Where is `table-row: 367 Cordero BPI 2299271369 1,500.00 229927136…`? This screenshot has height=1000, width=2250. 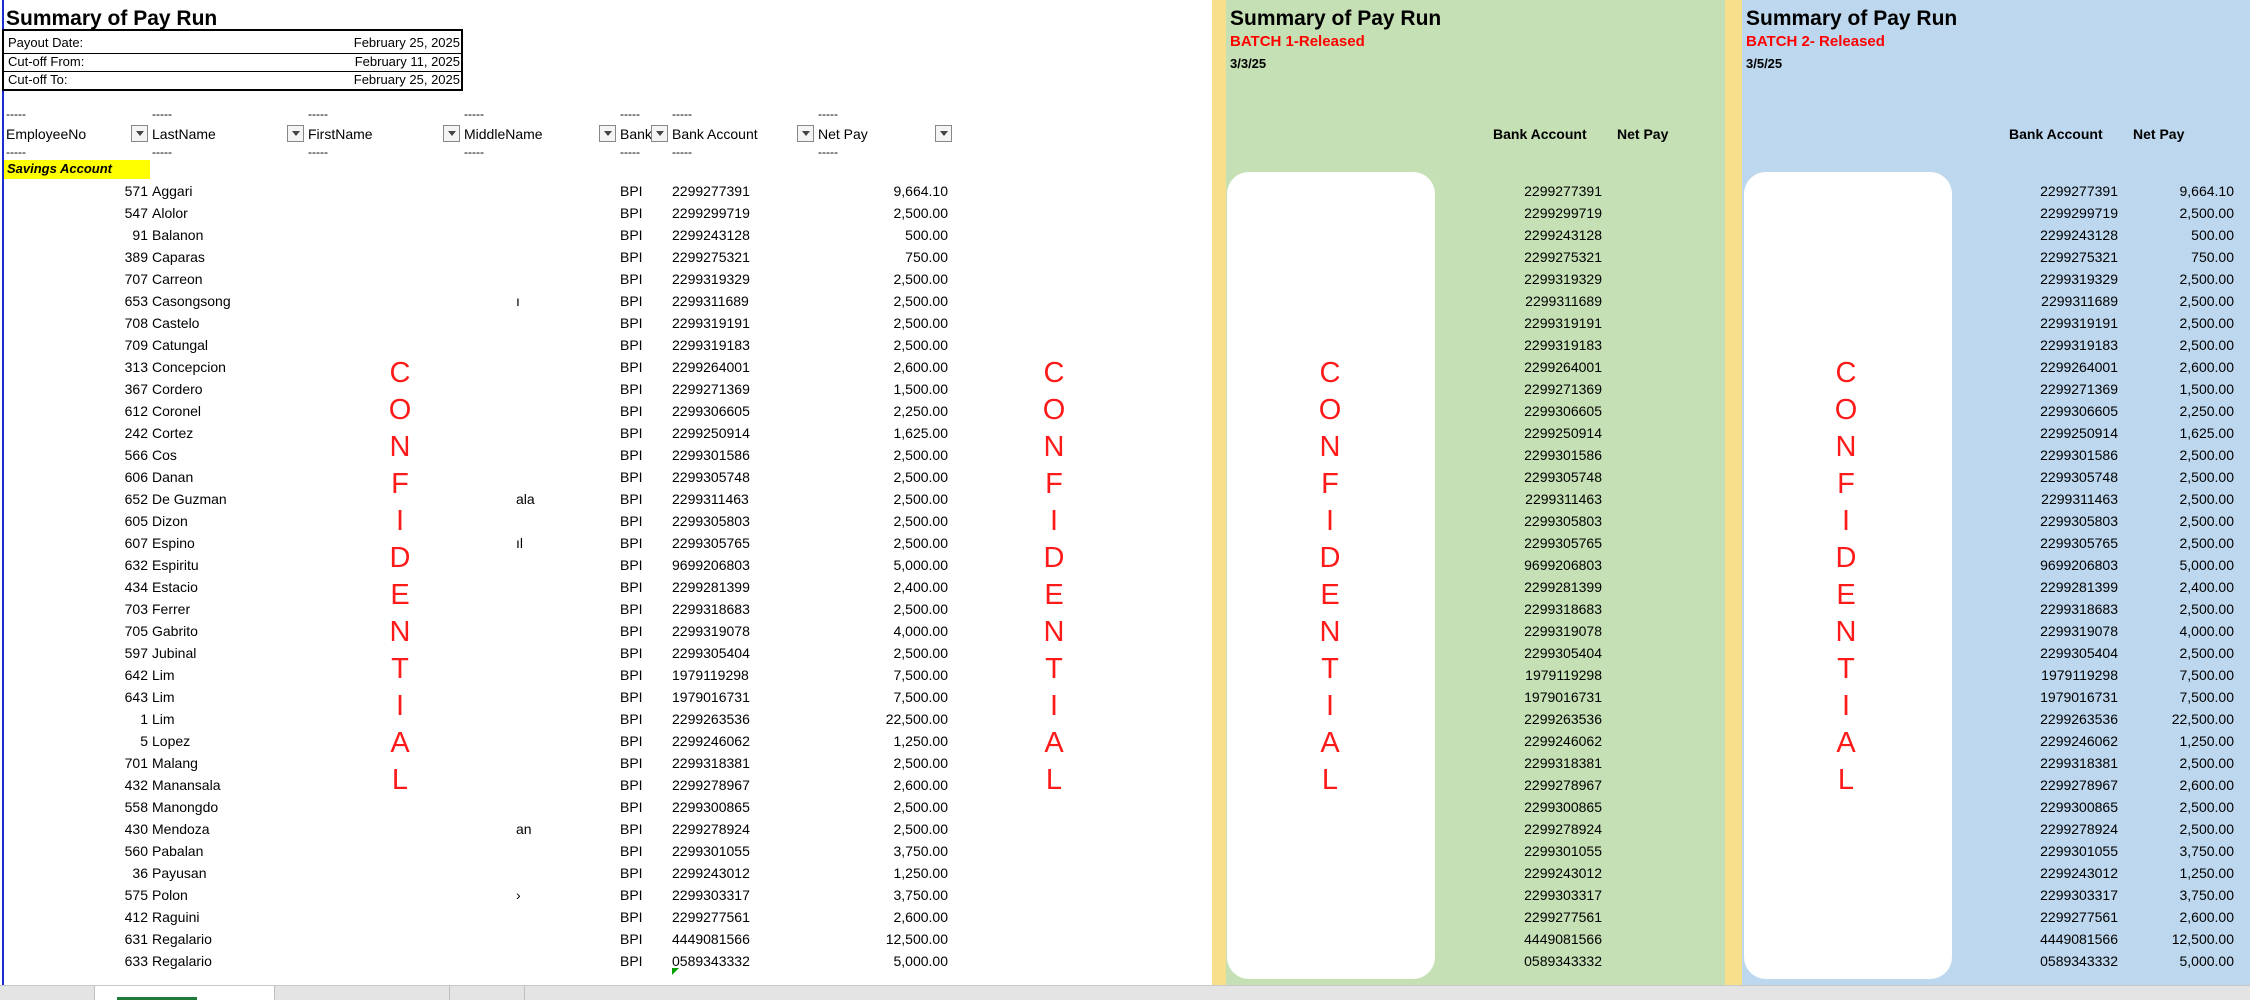
table-row: 367 Cordero BPI 2299271369 1,500.00 229927136… is located at coordinates (1125, 389).